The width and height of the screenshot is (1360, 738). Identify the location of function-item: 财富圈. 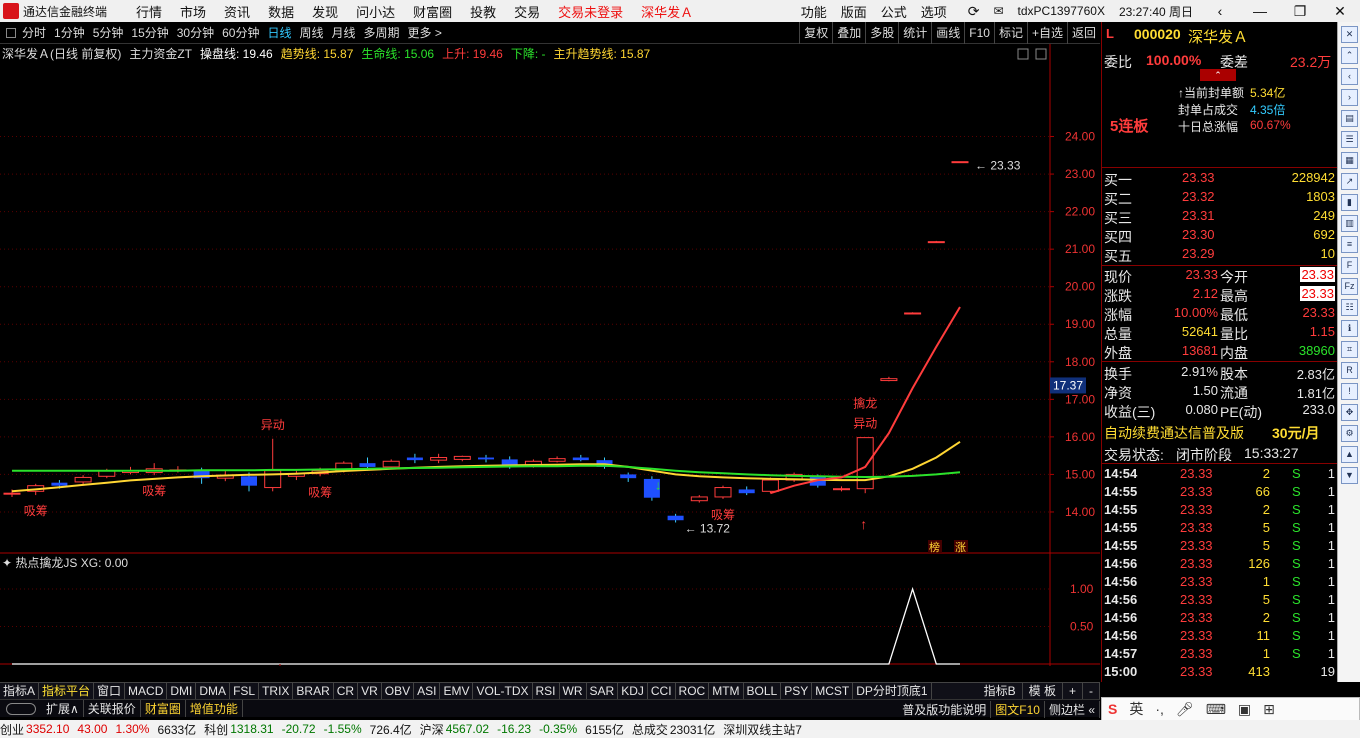
(163, 708).